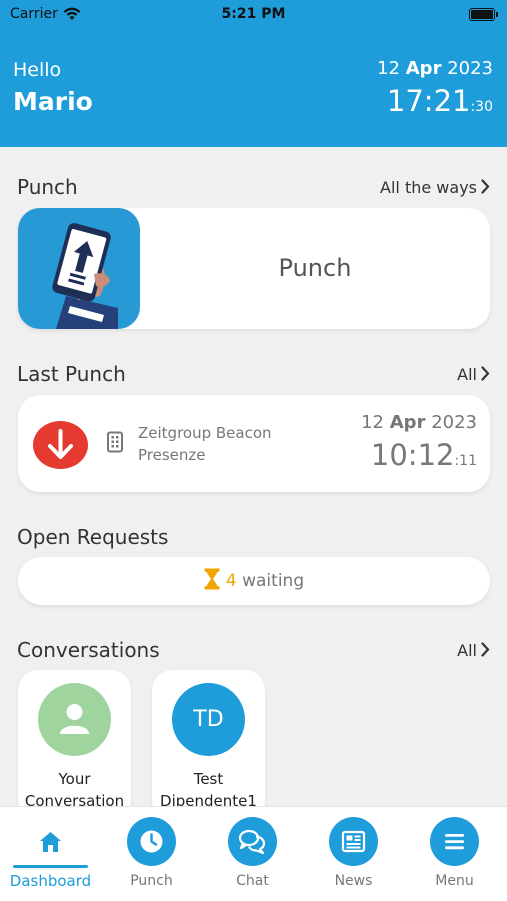 This screenshot has height=901, width=507. I want to click on conversation-card-test: TD Test Dipendente1, so click(208, 745).